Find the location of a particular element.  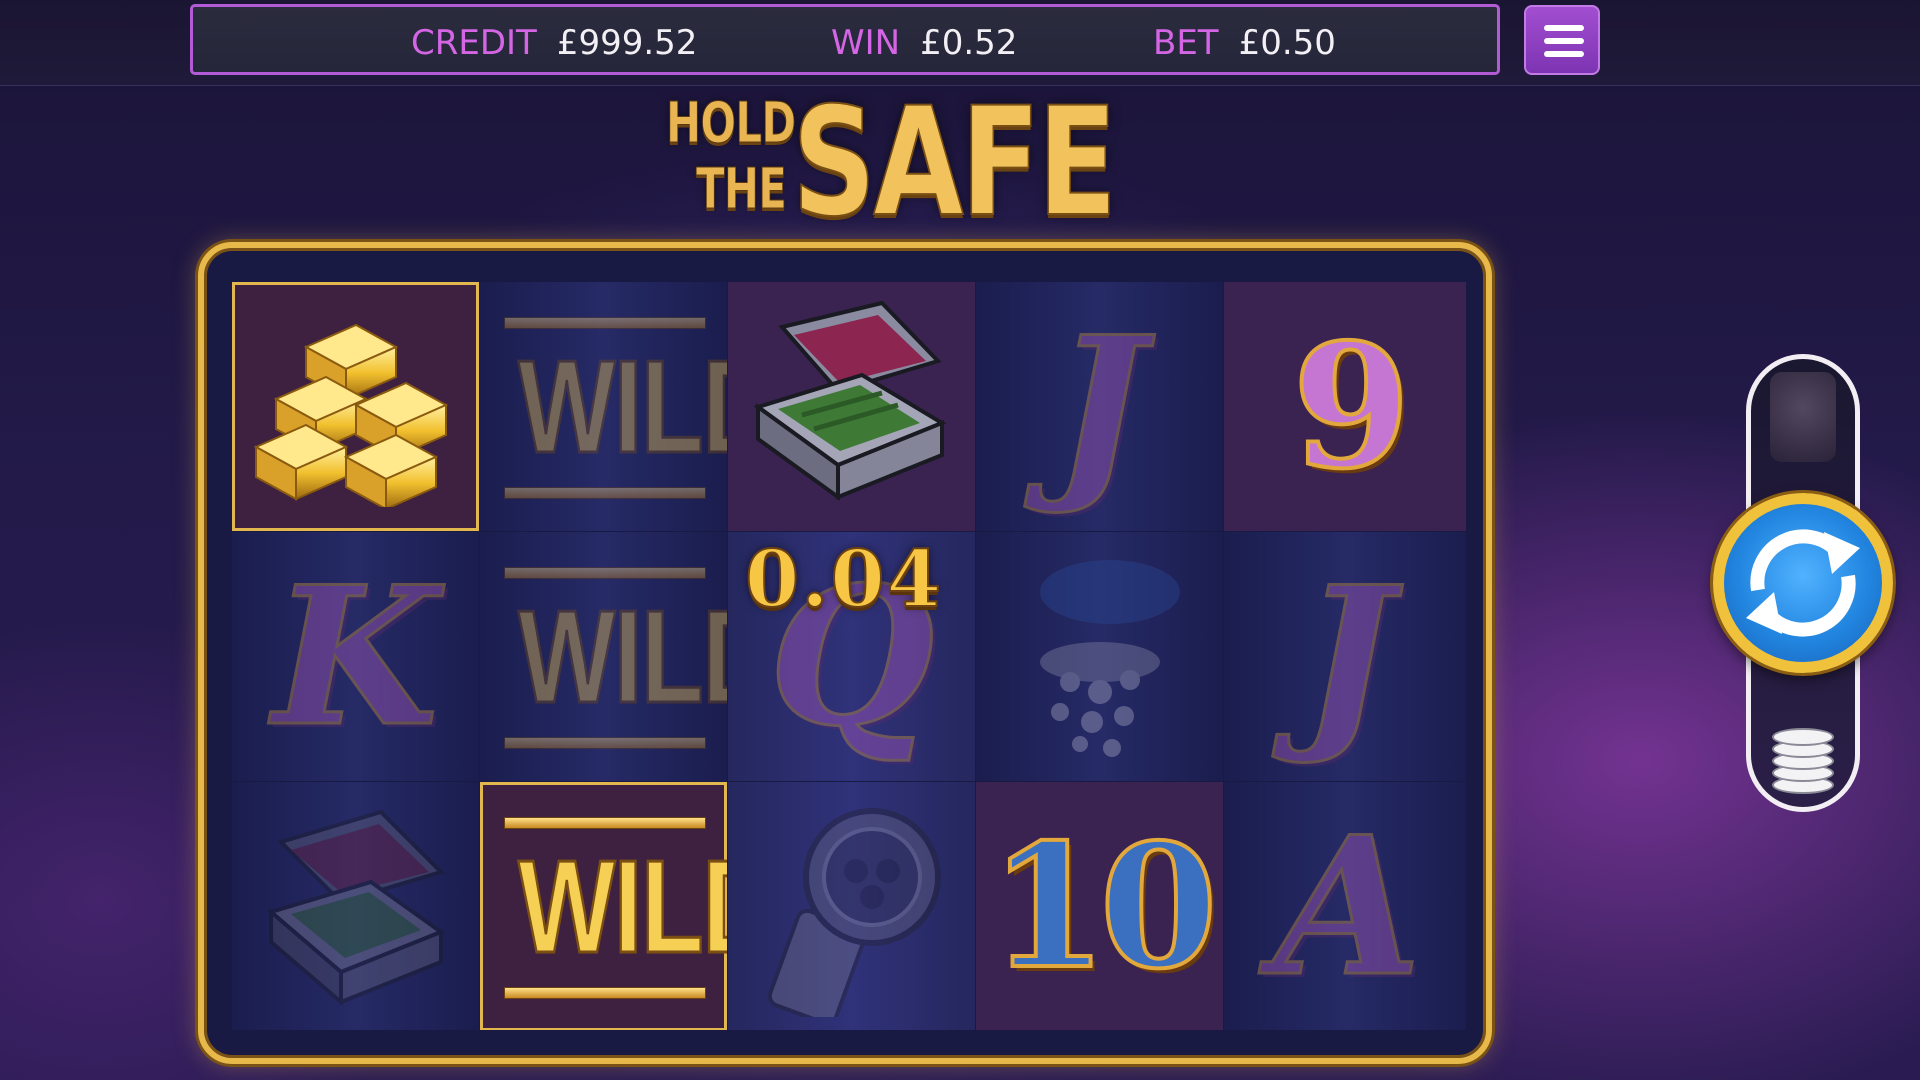

watch-icon is located at coordinates (854, 912).